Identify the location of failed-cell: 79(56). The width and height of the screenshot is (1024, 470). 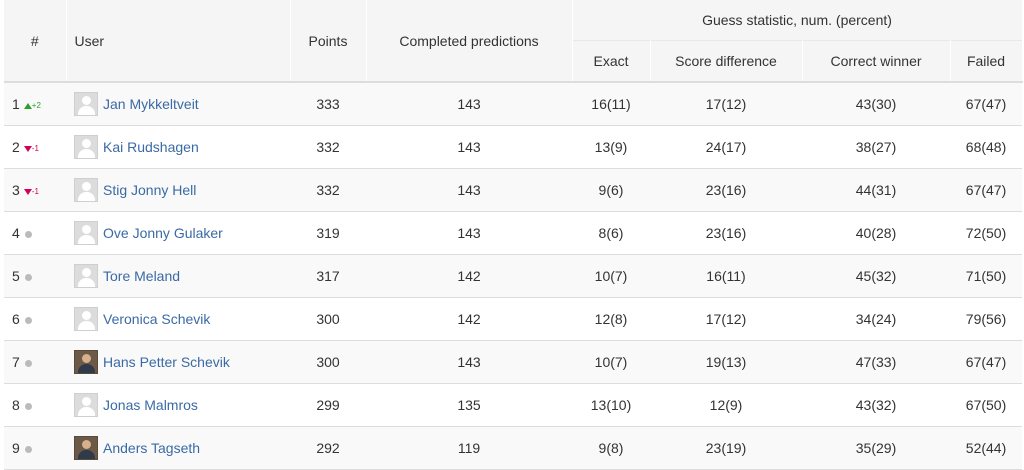
(986, 319).